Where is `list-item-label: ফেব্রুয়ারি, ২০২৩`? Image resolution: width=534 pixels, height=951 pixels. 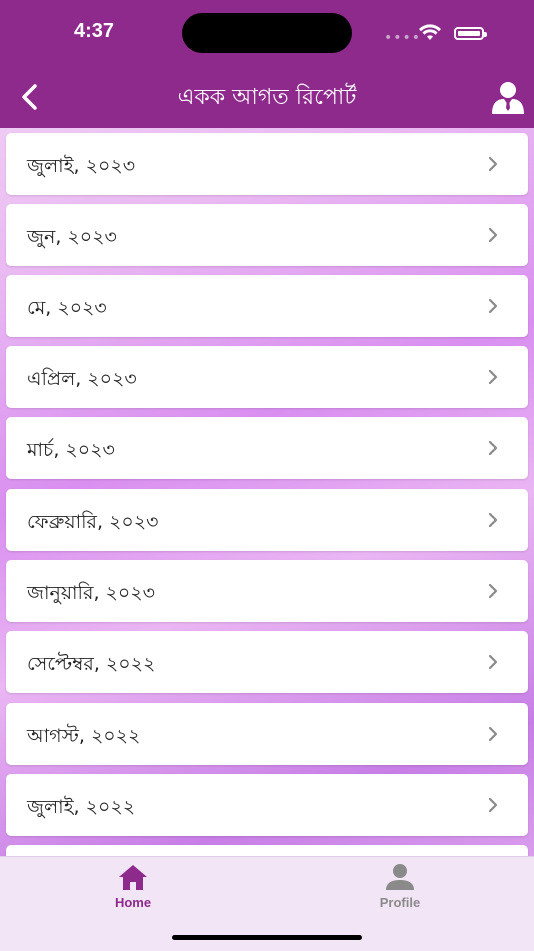
list-item-label: ফেব্রুয়ারি, ২০২৩ is located at coordinates (93, 522).